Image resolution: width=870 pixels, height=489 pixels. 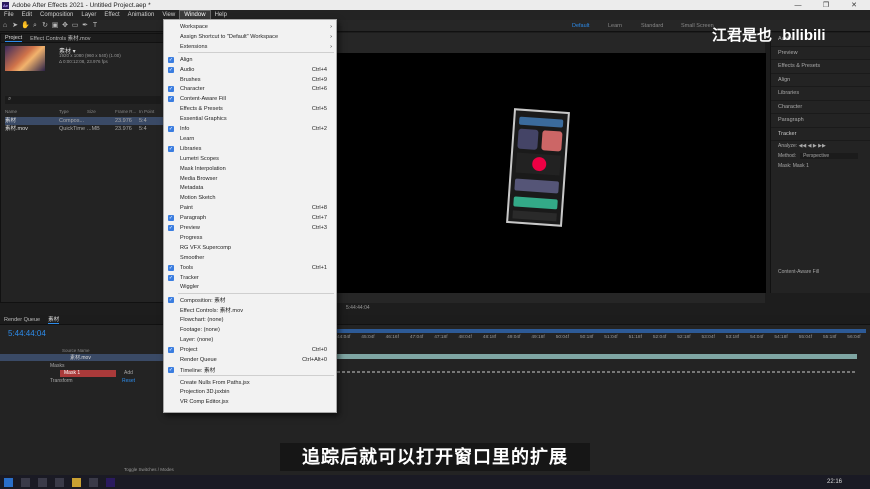 What do you see at coordinates (652, 26) in the screenshot?
I see `workspace-standard: Standard` at bounding box center [652, 26].